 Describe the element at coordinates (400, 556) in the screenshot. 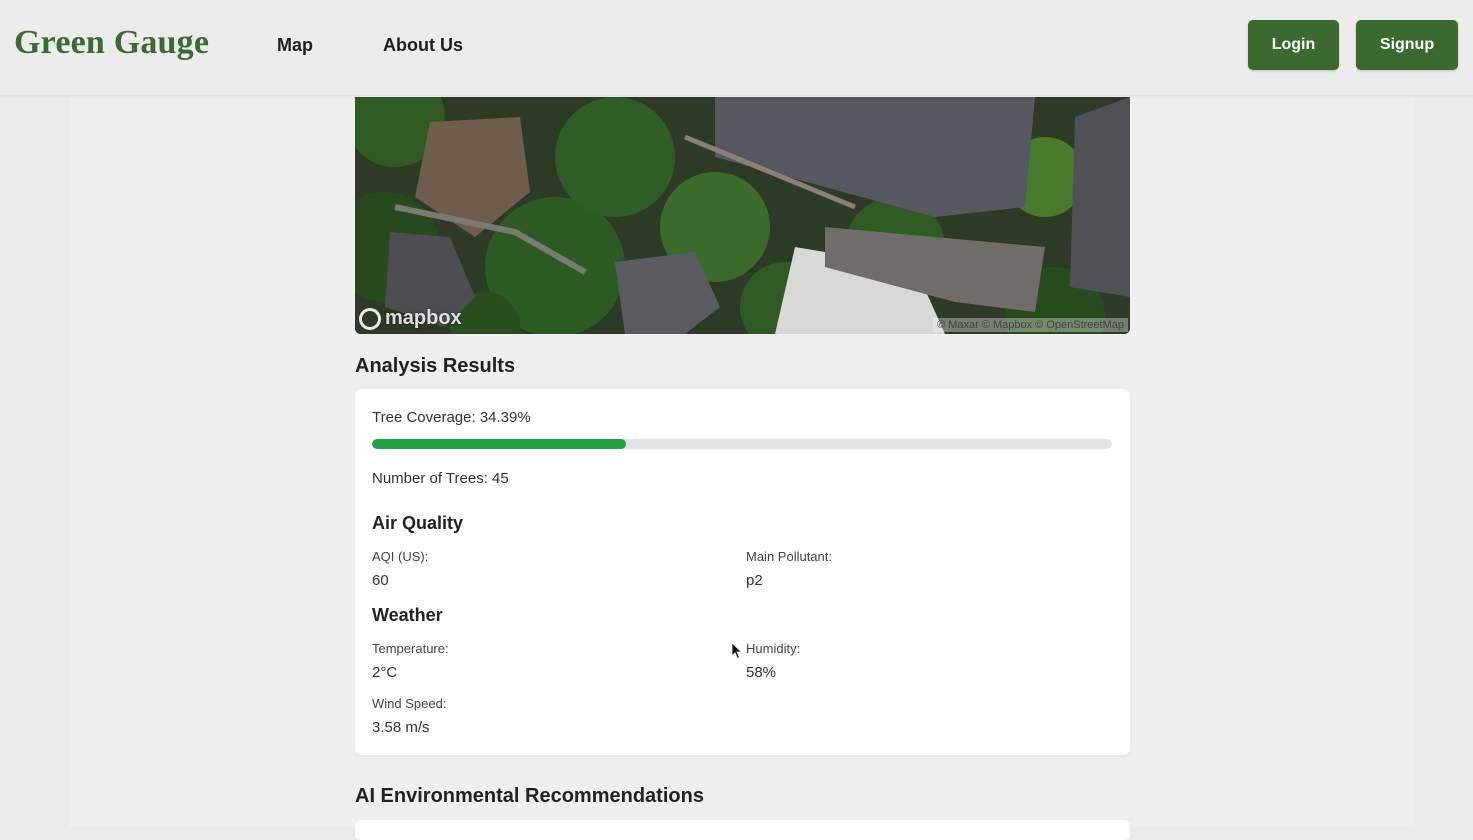

I see `aqi-label: AQI (US):` at that location.